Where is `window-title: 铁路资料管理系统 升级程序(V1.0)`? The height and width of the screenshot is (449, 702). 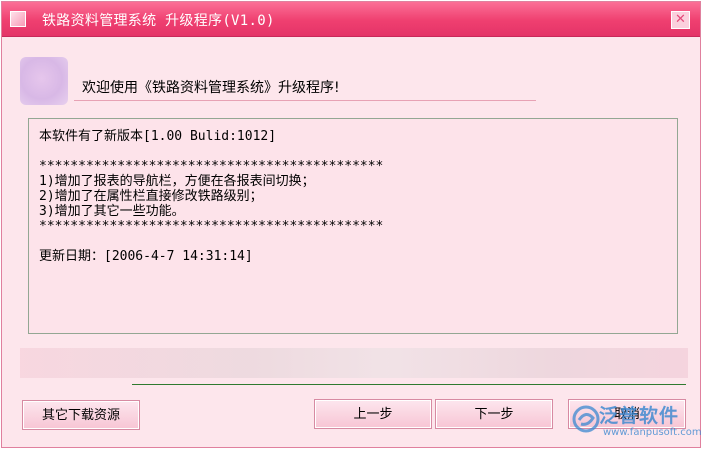 window-title: 铁路资料管理系统 升级程序(V1.0) is located at coordinates (158, 21).